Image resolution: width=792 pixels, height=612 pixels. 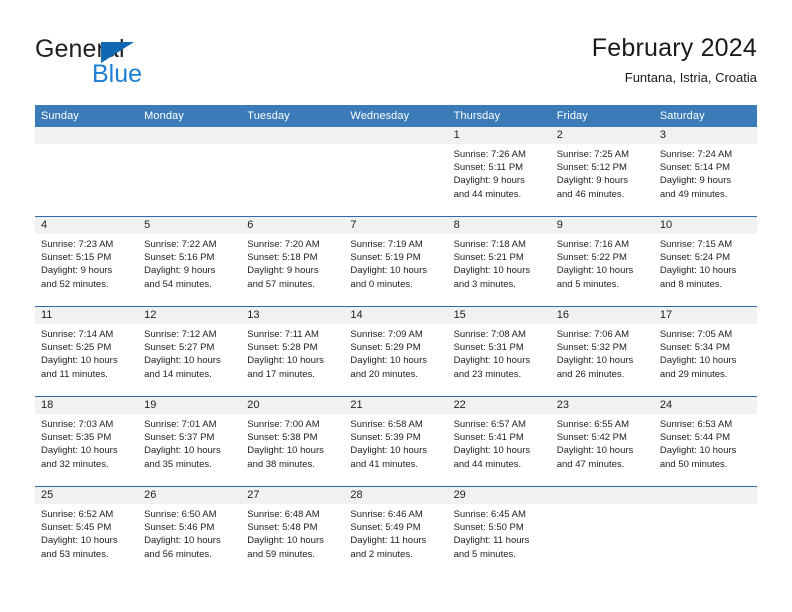 I want to click on daylight-text-line2: and 49 minutes., so click(x=693, y=194).